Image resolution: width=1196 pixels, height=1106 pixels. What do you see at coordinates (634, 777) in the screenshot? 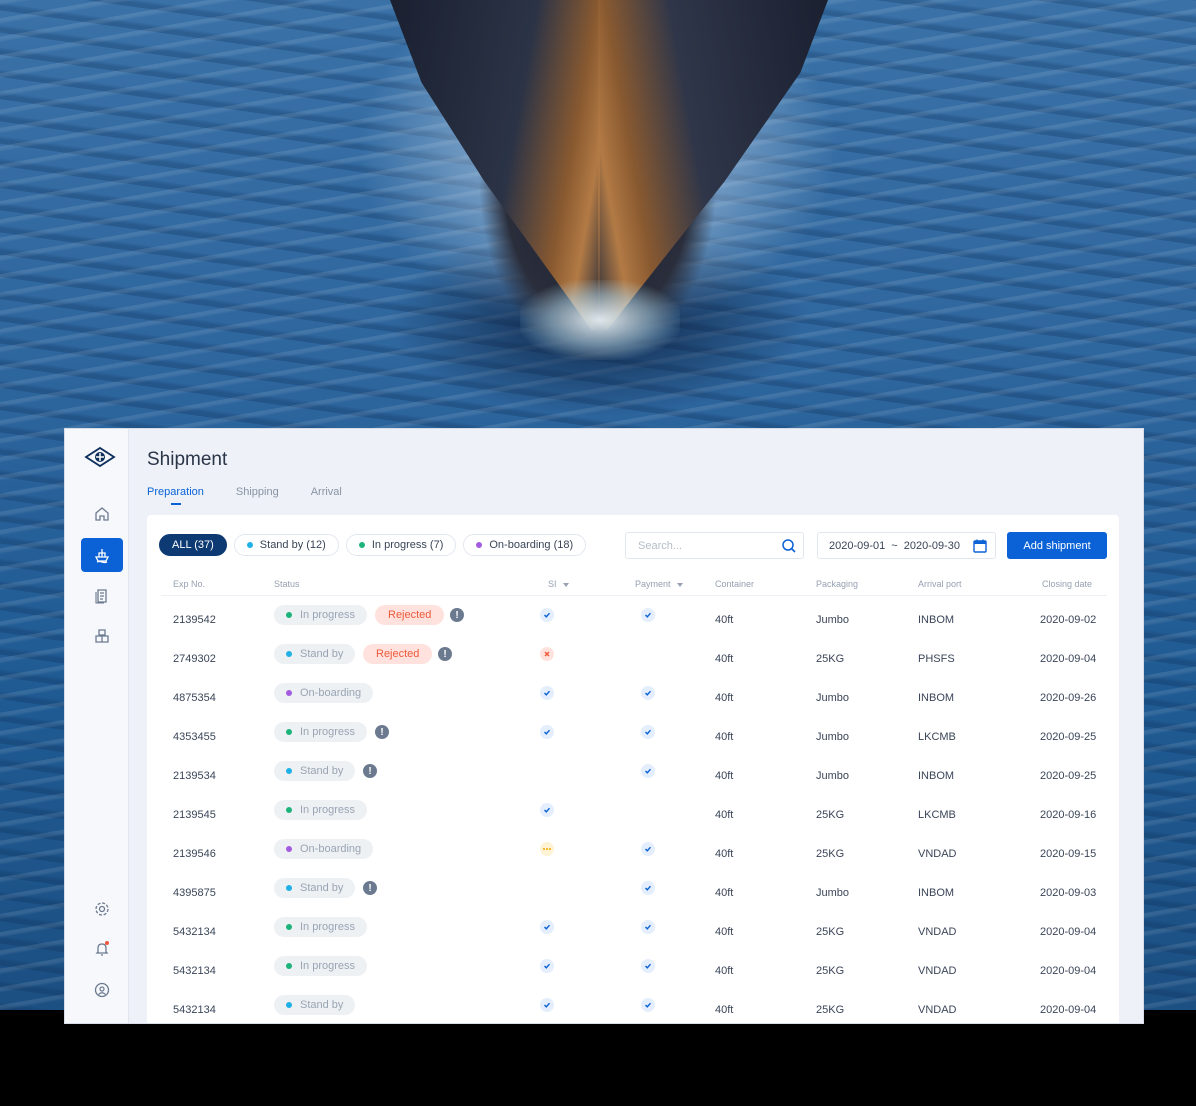
I see `table-row: 2139534 Stand by! 40ft Jumbo INBOM 2020-09-25` at bounding box center [634, 777].